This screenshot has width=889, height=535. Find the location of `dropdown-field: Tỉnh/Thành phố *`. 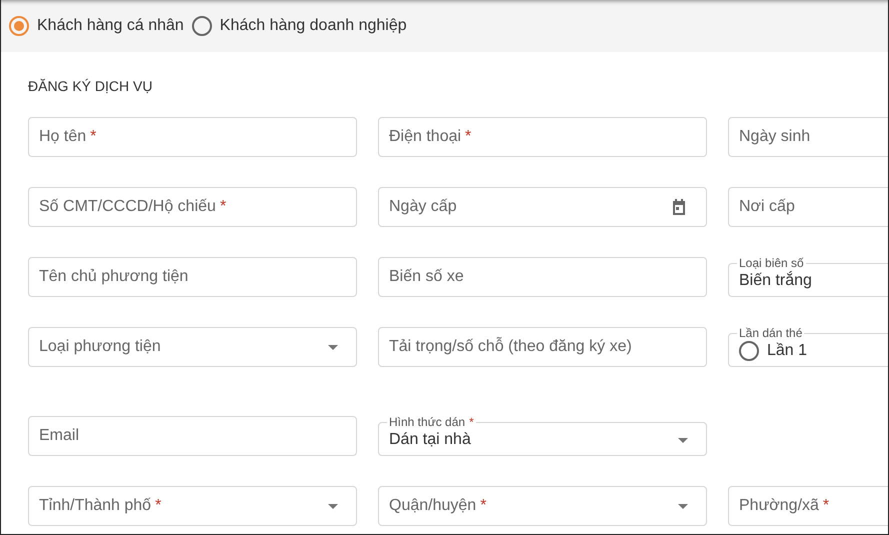

dropdown-field: Tỉnh/Thành phố * is located at coordinates (192, 506).